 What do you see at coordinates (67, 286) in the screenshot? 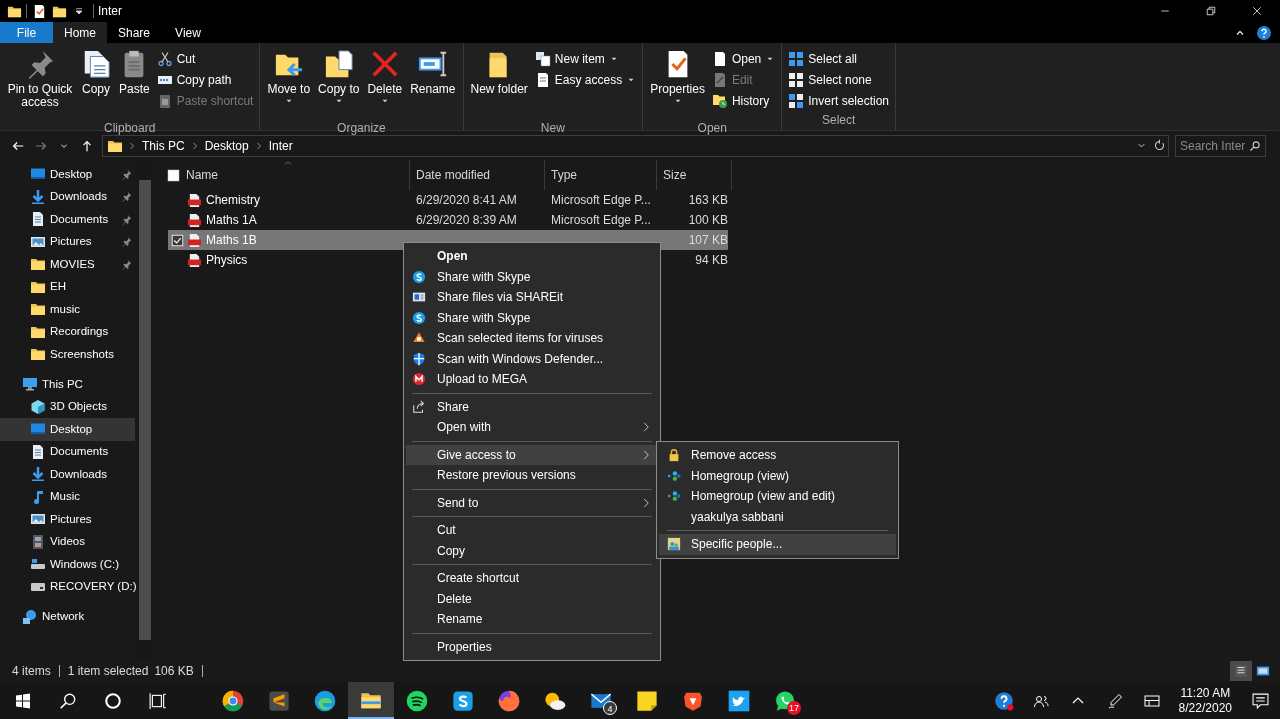
I see `sidebar-item: EH` at bounding box center [67, 286].